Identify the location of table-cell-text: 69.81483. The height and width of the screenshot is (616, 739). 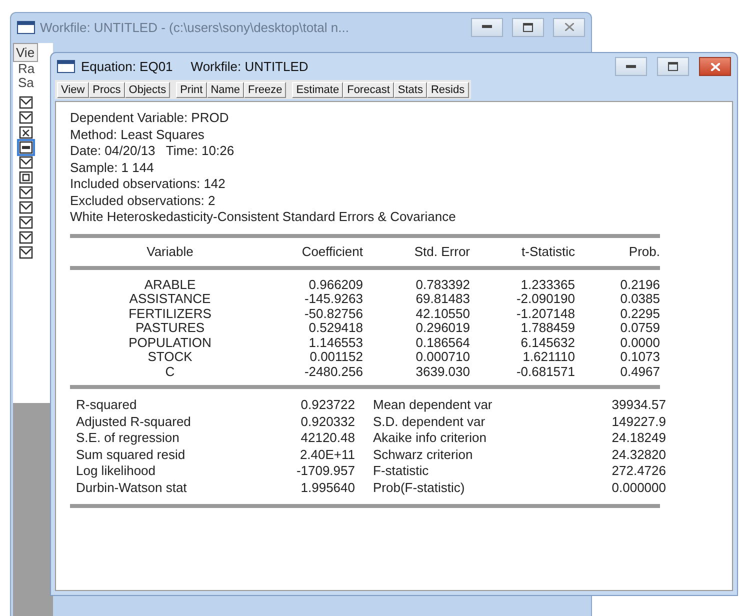
(442, 299).